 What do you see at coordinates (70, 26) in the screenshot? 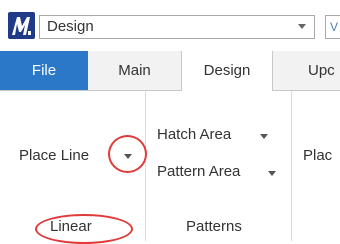
I see `workflow-selected-value: Design` at bounding box center [70, 26].